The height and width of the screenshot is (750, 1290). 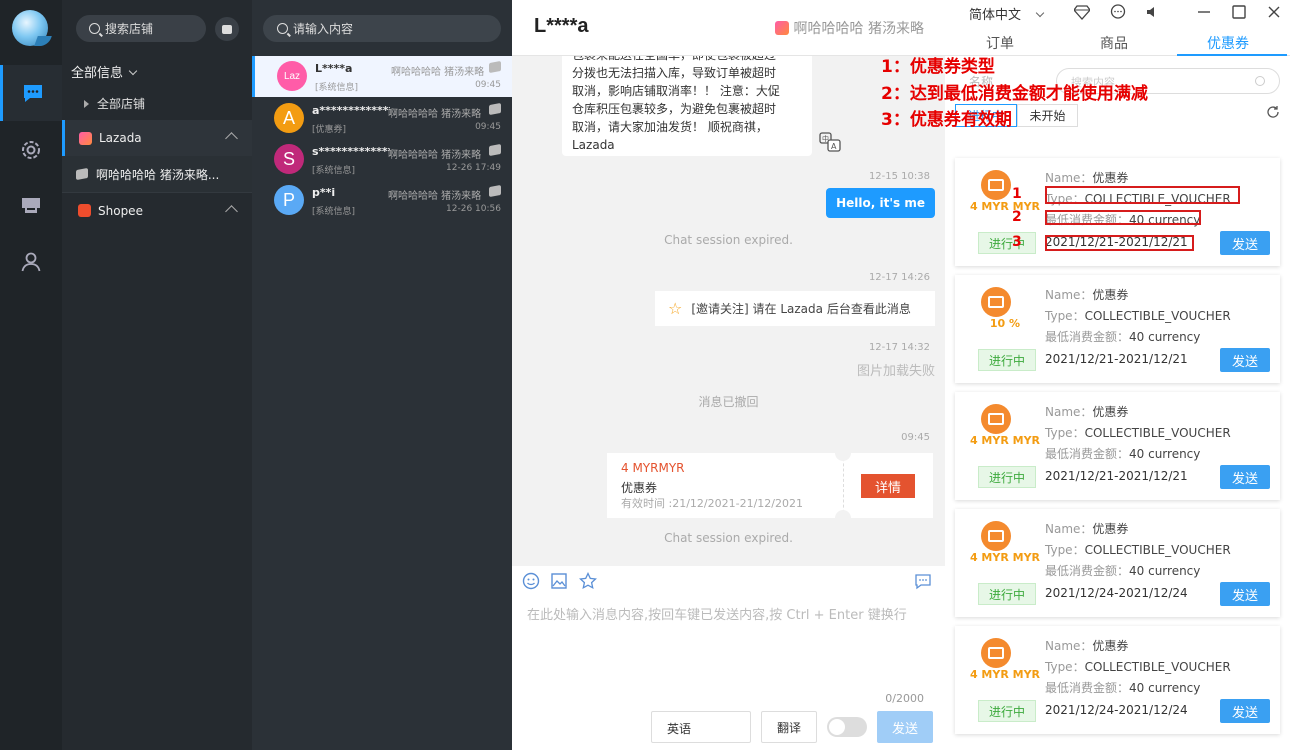 I want to click on message-input: 在此处输入消息内容,按回车键已发送内容,按 Ctrl + Enter 键换行, so click(x=717, y=613).